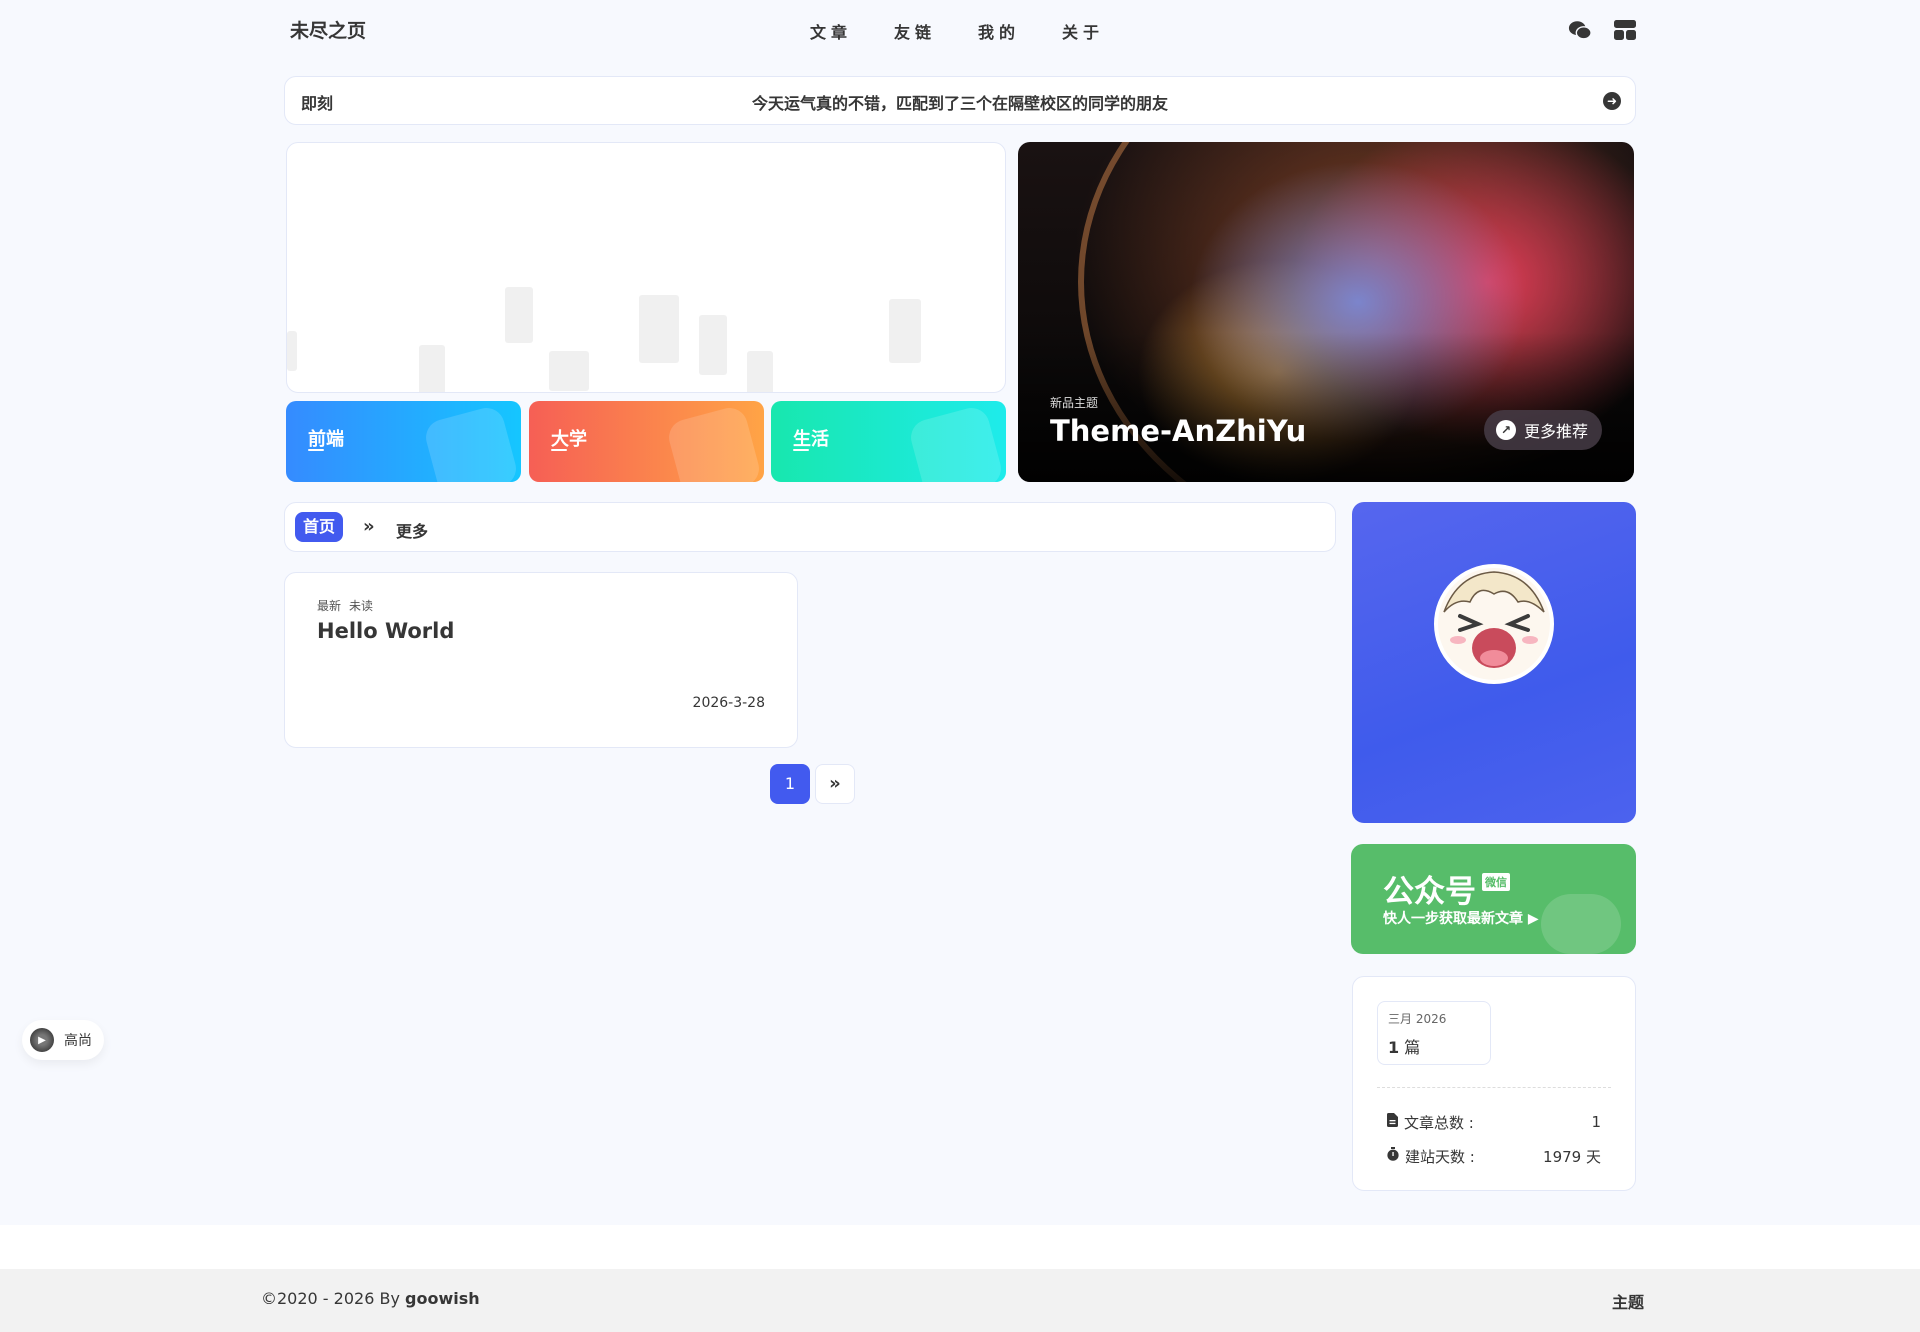  What do you see at coordinates (714, 443) in the screenshot?
I see `flame-icon` at bounding box center [714, 443].